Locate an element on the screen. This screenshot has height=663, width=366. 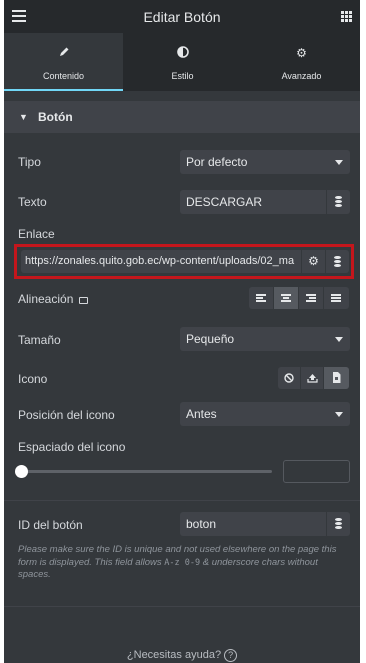
texto-input: DESCARGAR is located at coordinates (253, 202).